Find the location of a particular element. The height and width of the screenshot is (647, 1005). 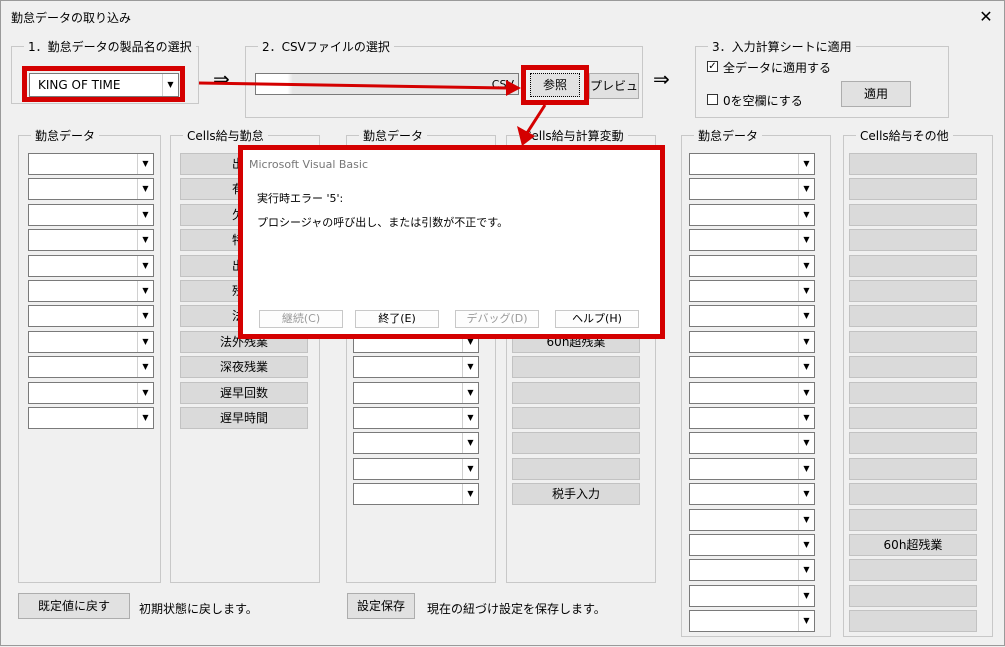

help-button: ヘルプ(H) is located at coordinates (597, 319).